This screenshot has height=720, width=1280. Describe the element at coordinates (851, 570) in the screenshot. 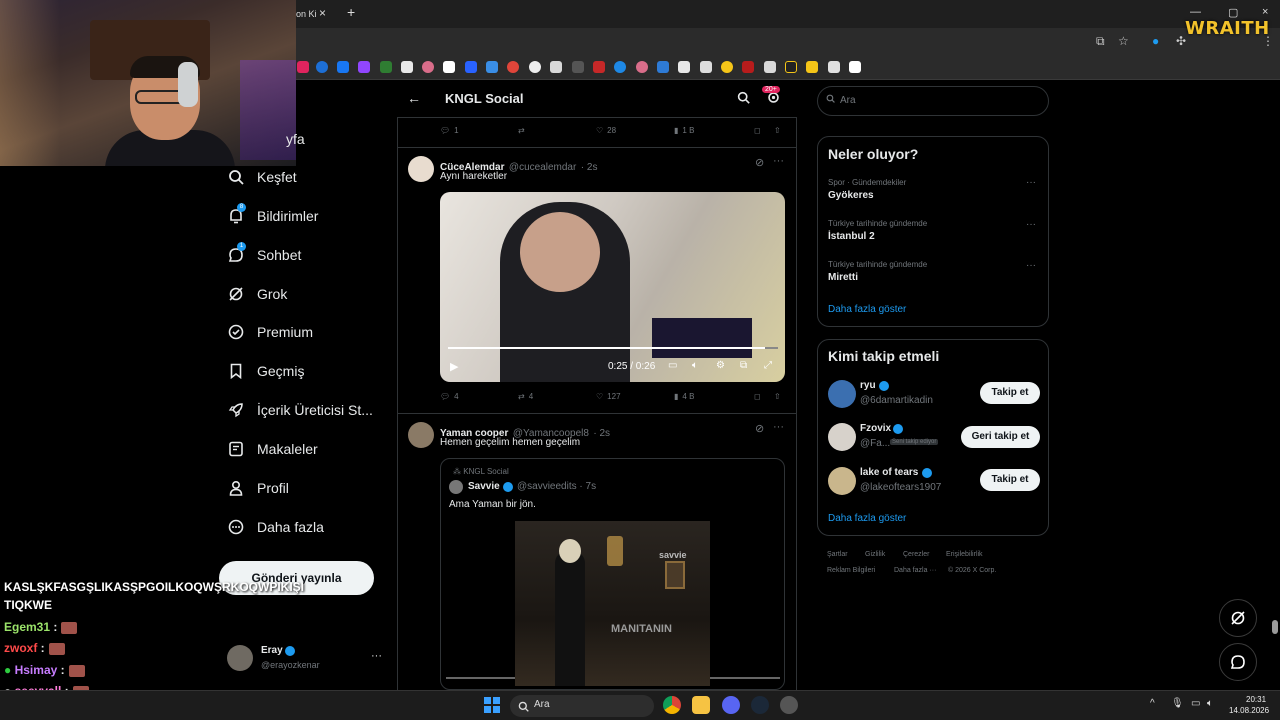

I see `footer-link: Reklam Bilgileri` at that location.